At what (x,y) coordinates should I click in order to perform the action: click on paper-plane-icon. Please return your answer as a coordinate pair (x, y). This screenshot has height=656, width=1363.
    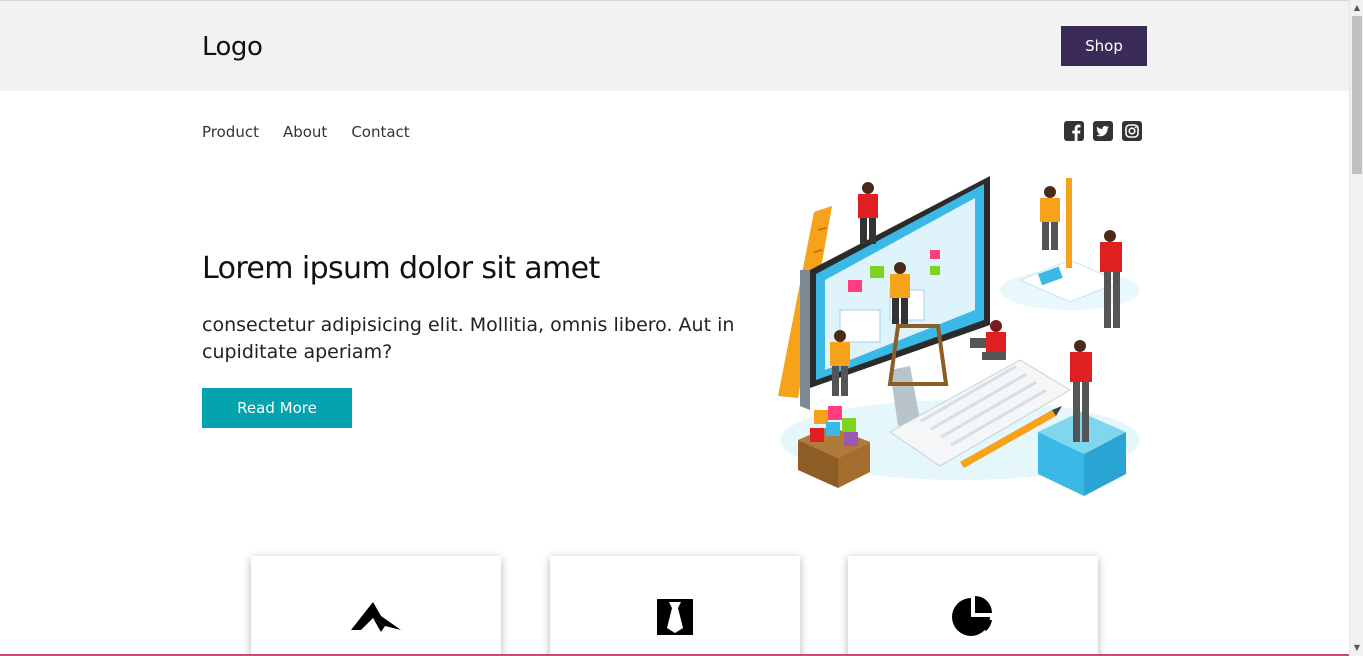
    Looking at the image, I should click on (376, 616).